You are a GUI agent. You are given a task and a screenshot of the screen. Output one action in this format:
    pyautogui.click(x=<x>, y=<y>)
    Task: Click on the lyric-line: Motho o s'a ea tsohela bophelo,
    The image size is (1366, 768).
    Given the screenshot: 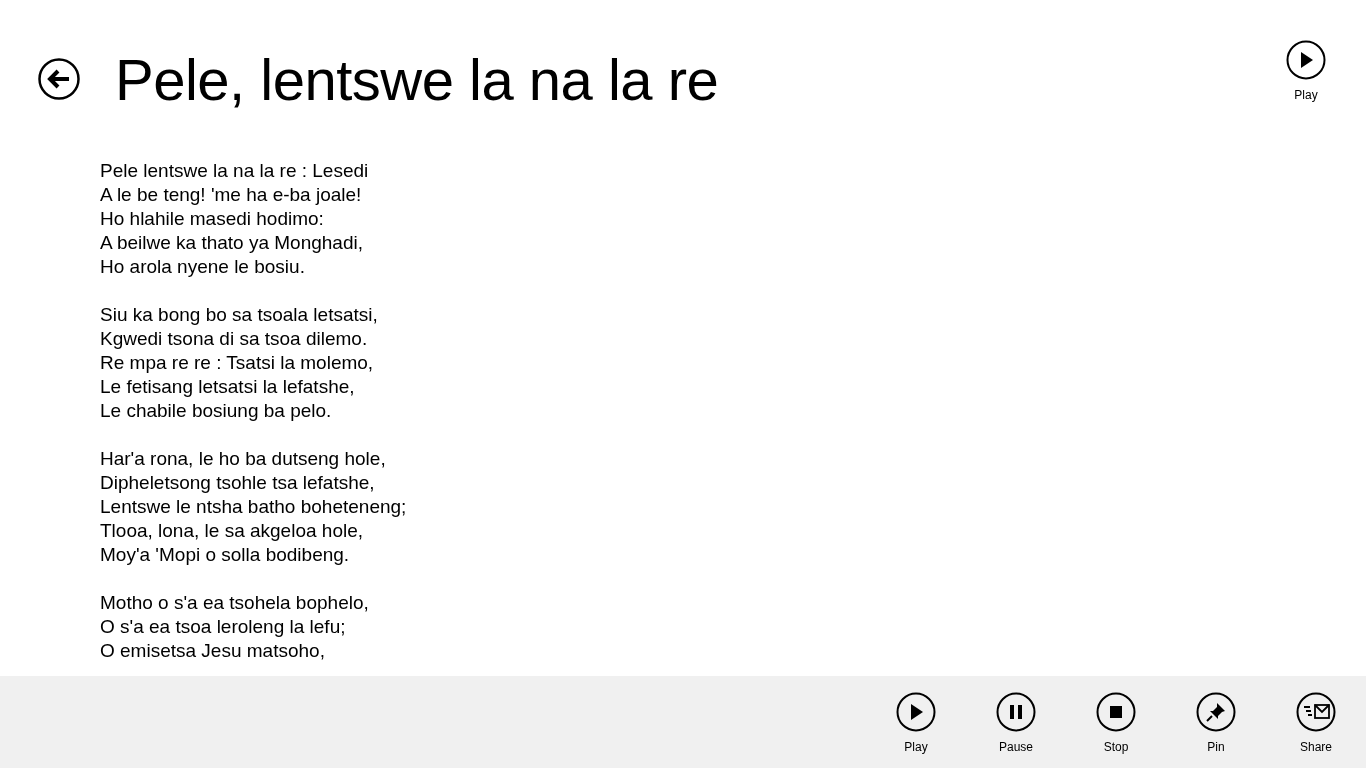 What is the action you would take?
    pyautogui.click(x=235, y=603)
    